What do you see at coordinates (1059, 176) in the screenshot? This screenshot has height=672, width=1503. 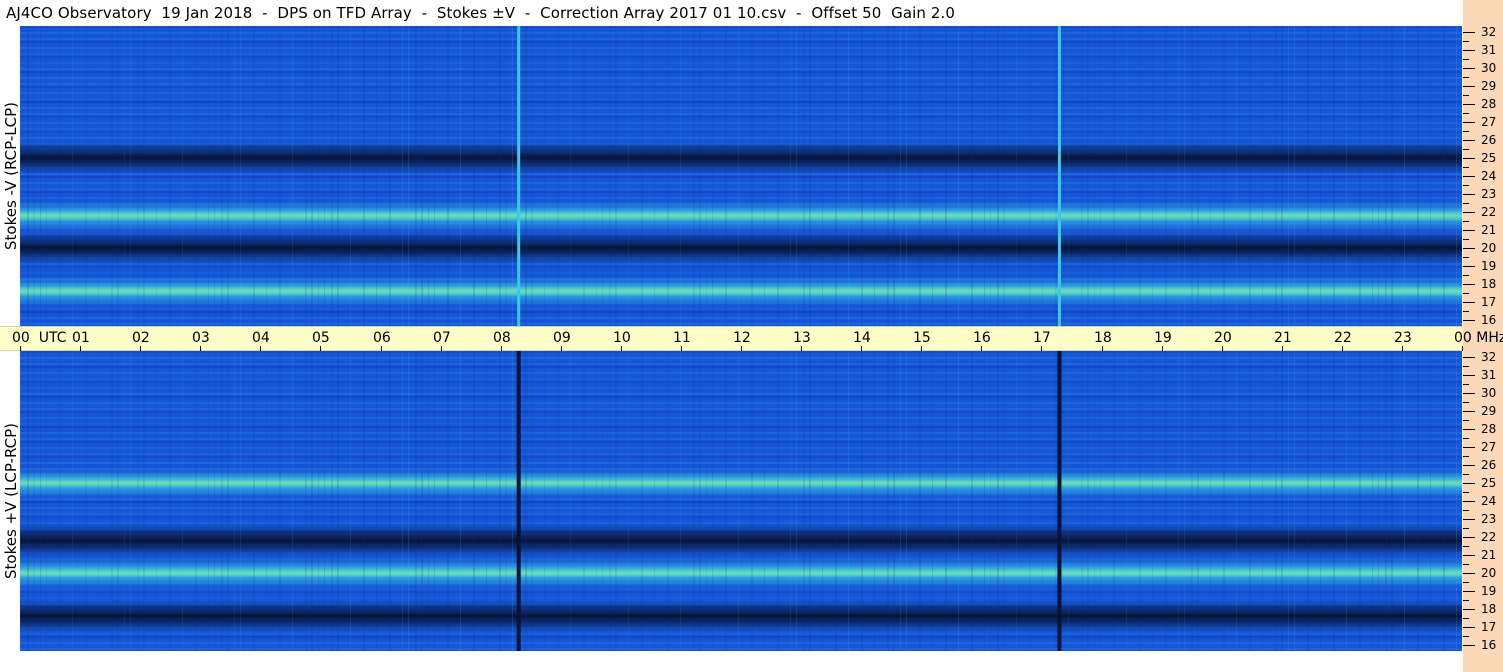 I see `vertical-event-line` at bounding box center [1059, 176].